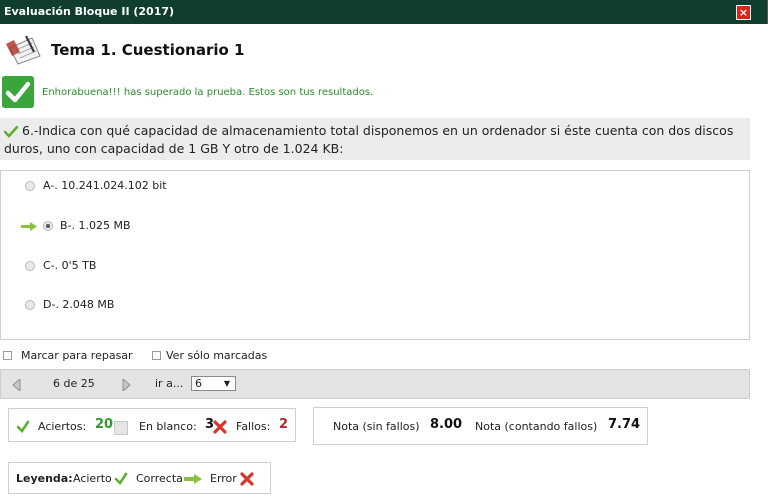  I want to click on legend-x-icon, so click(247, 479).